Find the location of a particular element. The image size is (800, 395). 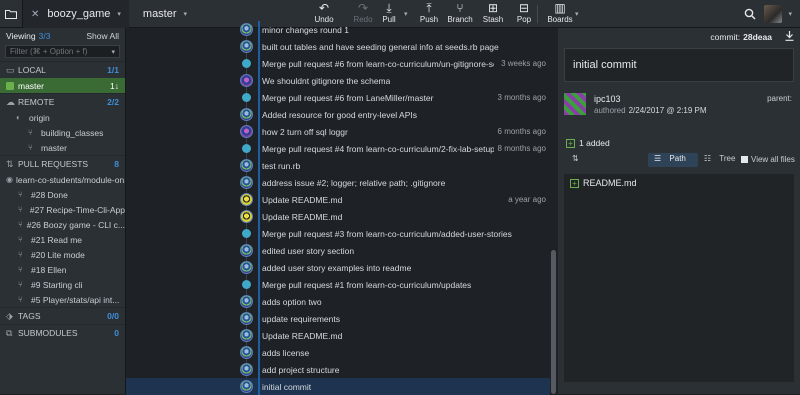

merge-commit-node is located at coordinates (246, 148).